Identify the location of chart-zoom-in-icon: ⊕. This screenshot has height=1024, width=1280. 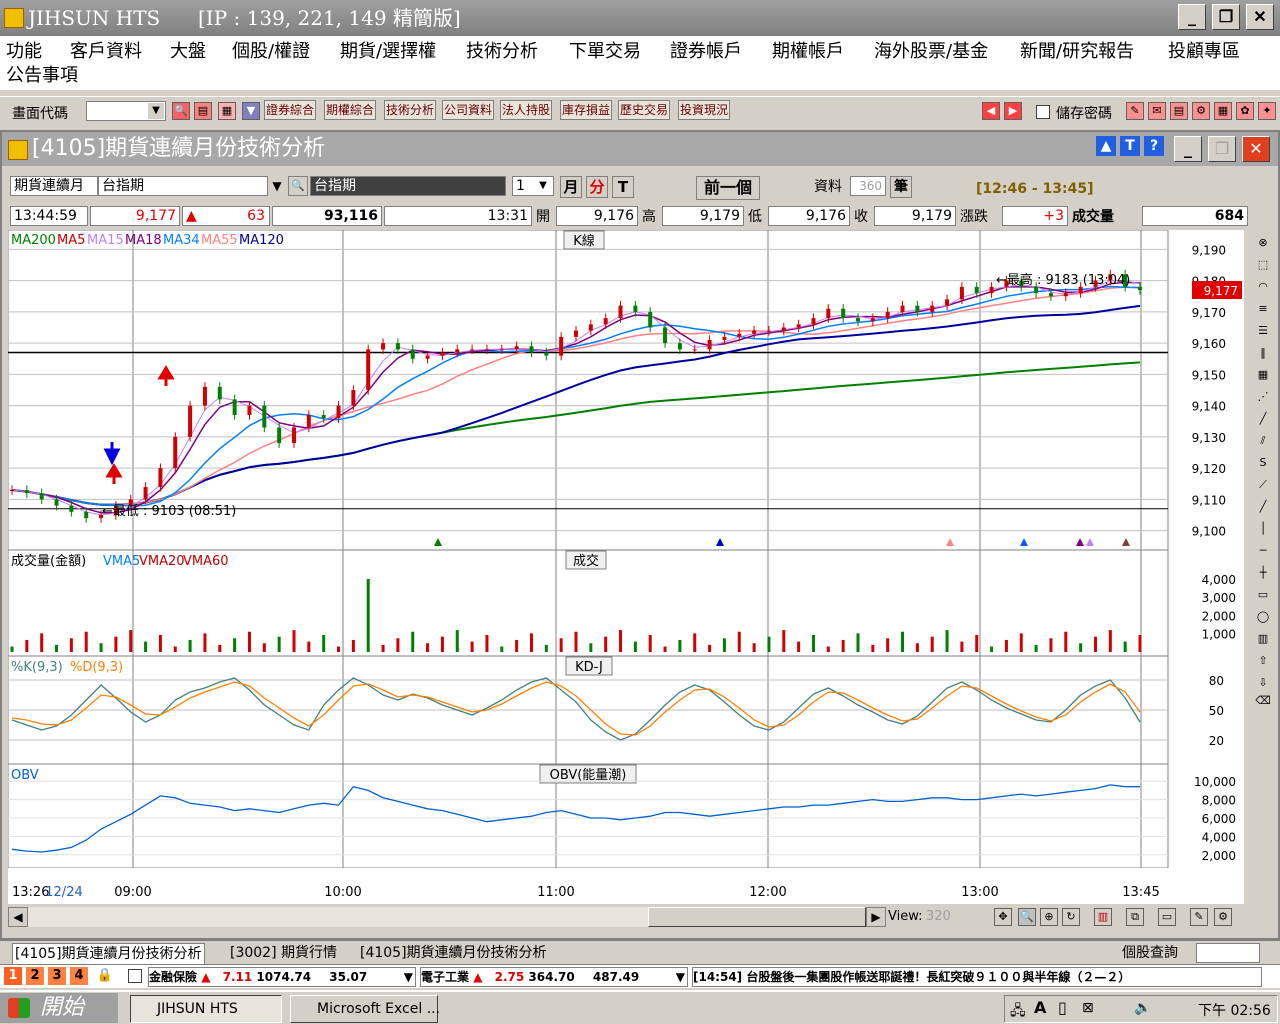
(1049, 917).